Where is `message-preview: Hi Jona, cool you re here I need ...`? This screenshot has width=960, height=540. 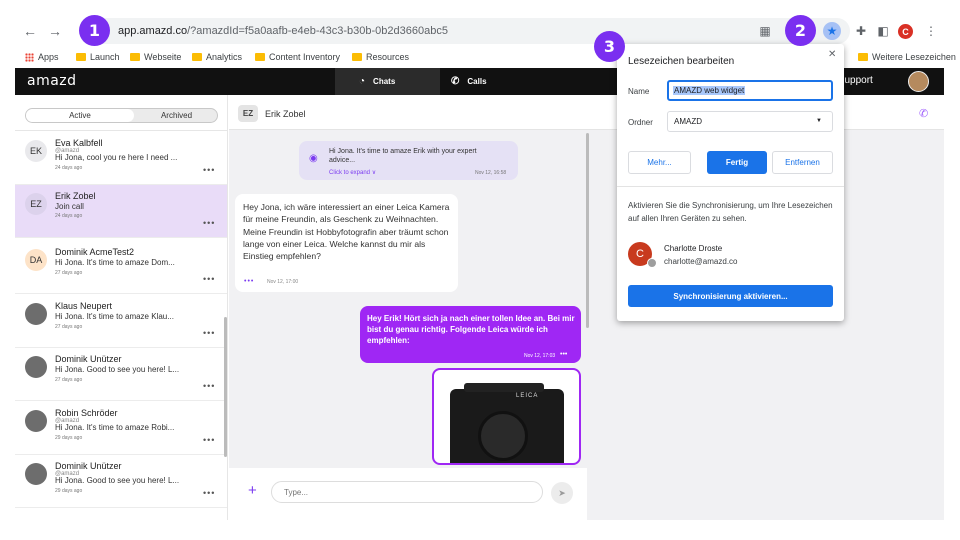
message-preview: Hi Jona, cool you re here I need ... is located at coordinates (116, 157).